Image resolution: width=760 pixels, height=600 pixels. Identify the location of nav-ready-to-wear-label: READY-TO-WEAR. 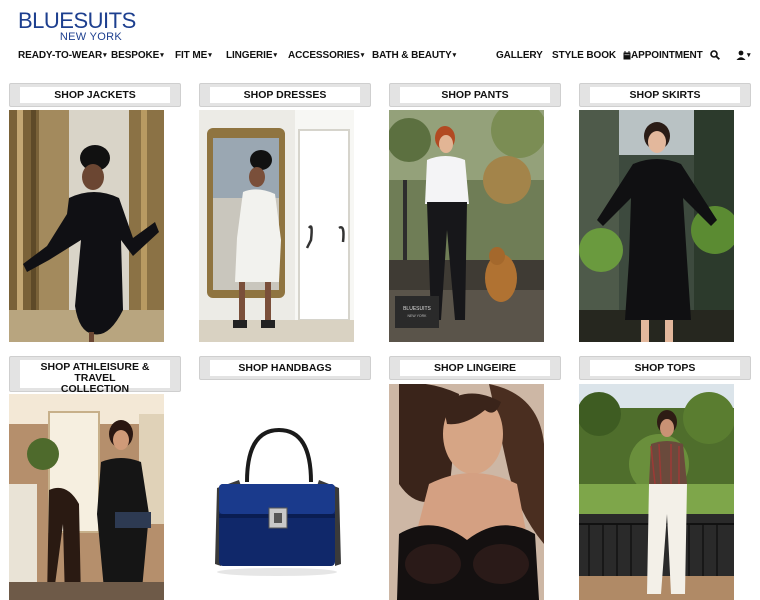
(60, 55).